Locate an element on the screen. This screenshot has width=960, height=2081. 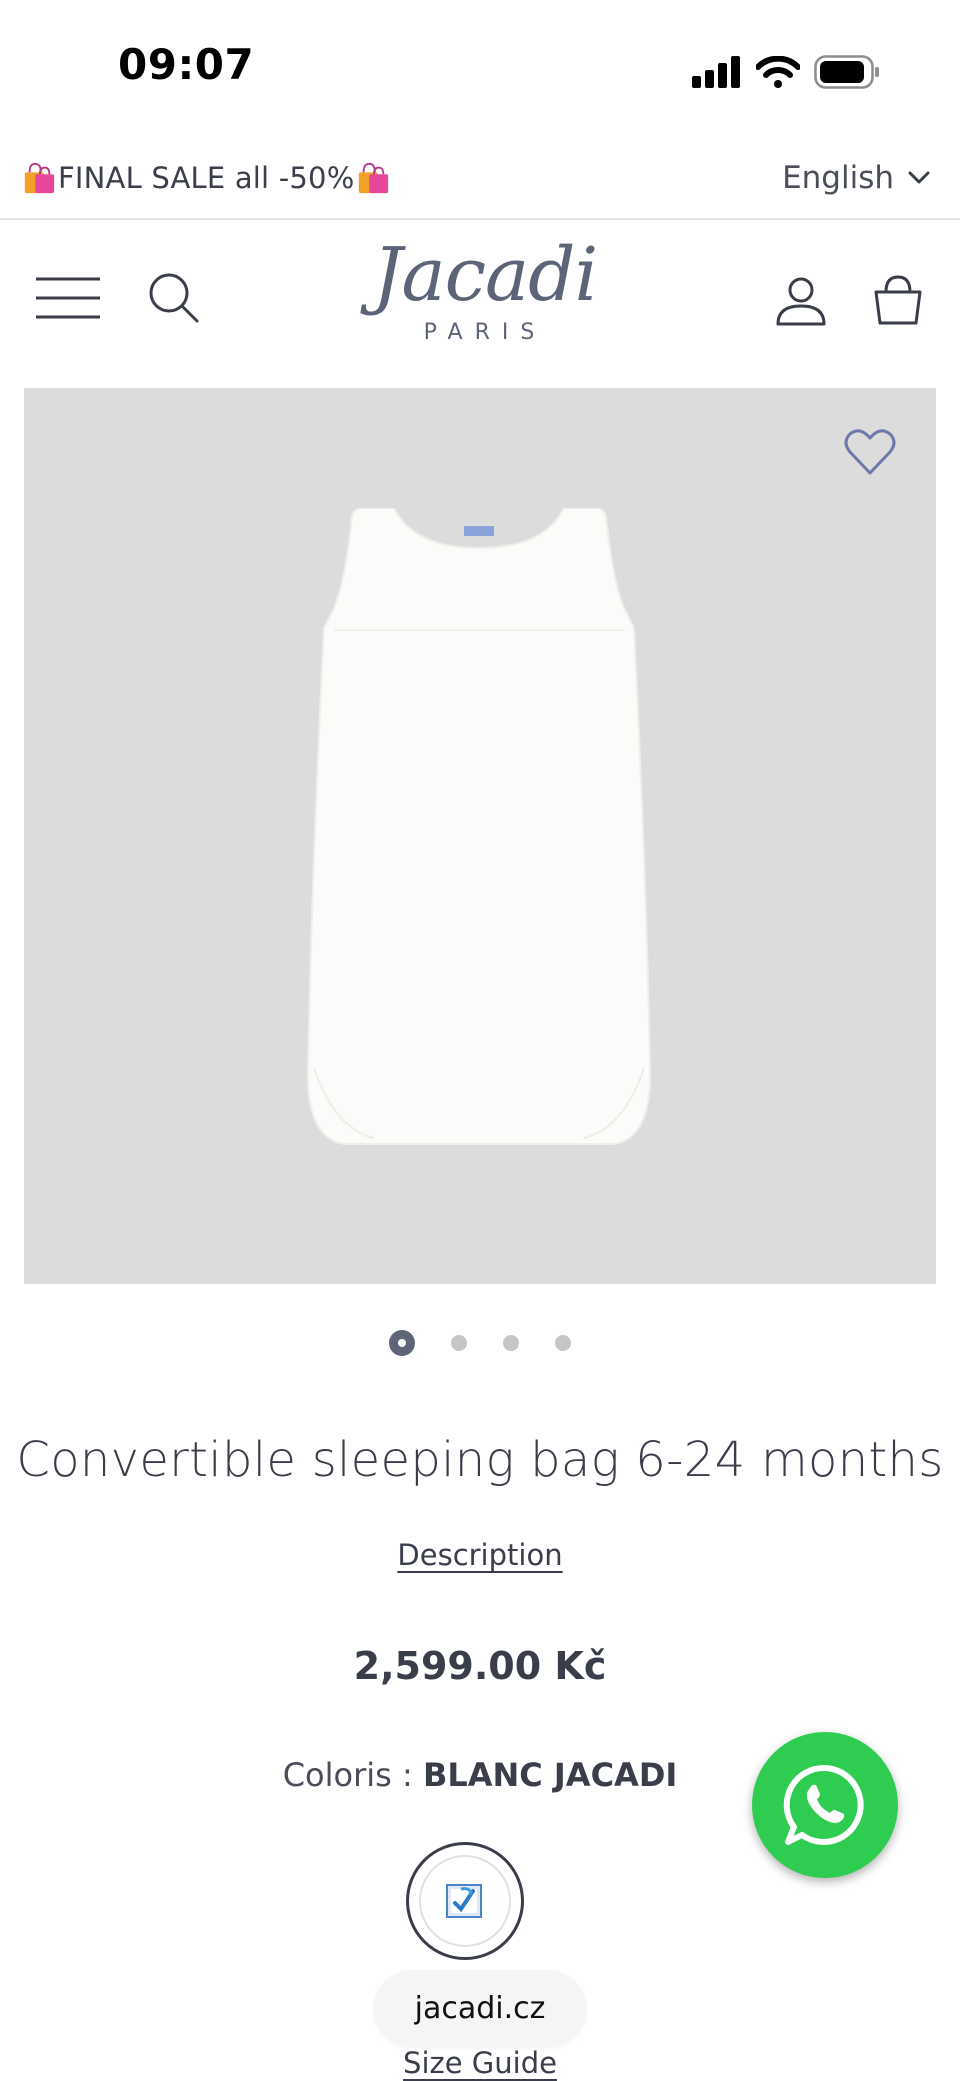
account-icon is located at coordinates (801, 301).